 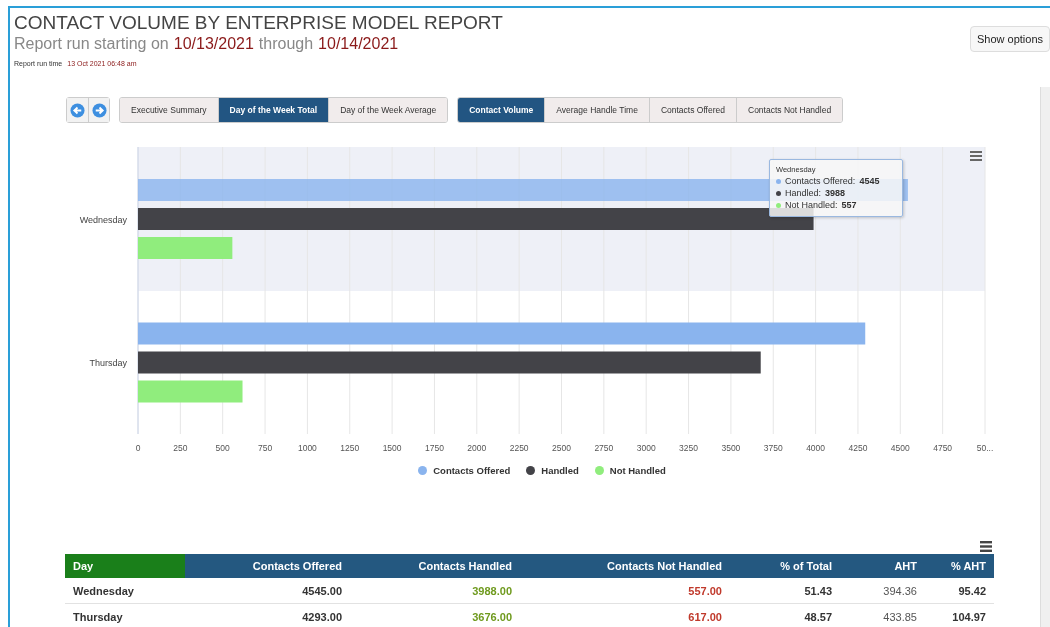 What do you see at coordinates (688, 448) in the screenshot?
I see `axis-tick-label: 3250` at bounding box center [688, 448].